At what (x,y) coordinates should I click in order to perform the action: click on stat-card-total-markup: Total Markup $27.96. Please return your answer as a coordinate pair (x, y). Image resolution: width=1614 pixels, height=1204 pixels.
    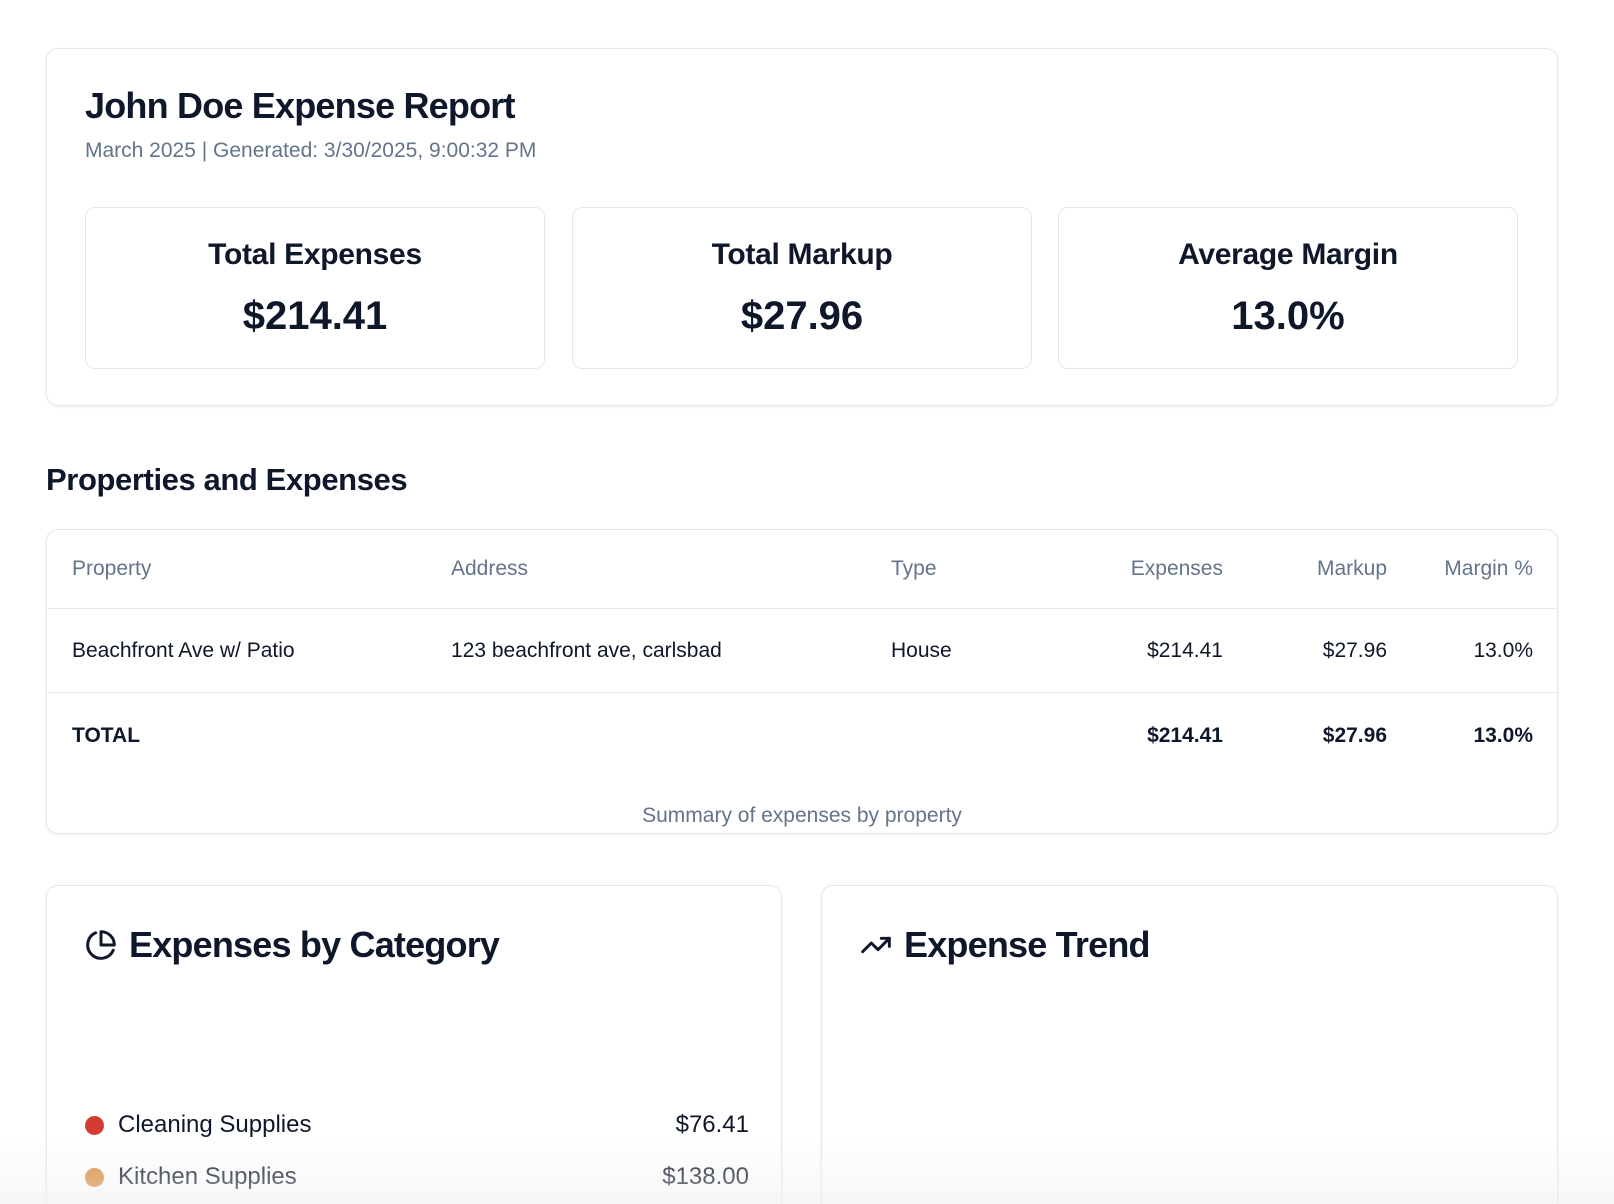
    Looking at the image, I should click on (802, 288).